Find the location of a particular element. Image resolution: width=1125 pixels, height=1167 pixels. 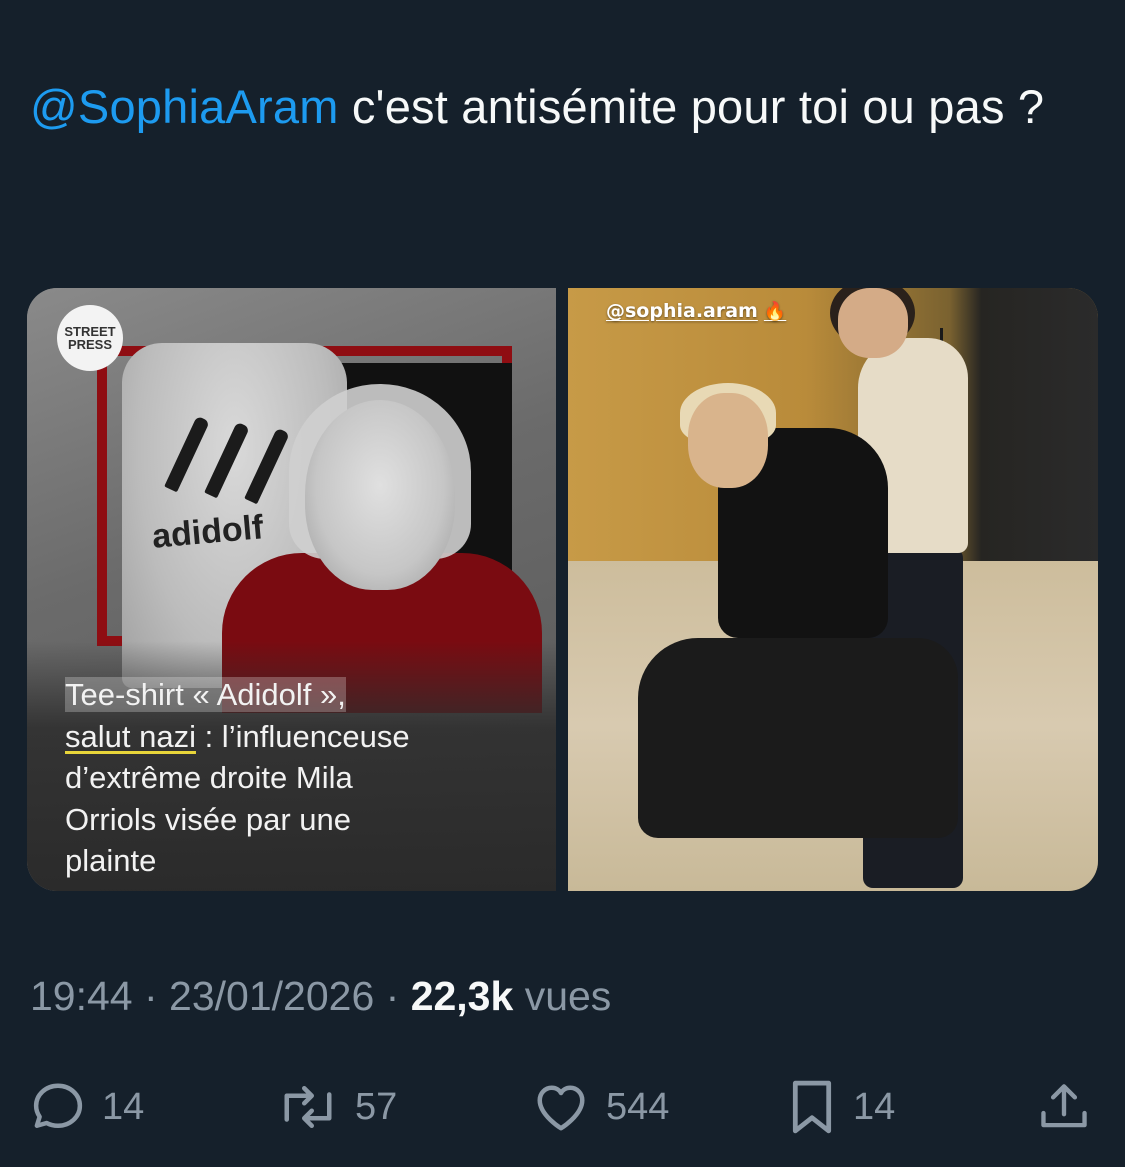

caption-line-2-rest: : l’influenceuse is located at coordinates (302, 736).